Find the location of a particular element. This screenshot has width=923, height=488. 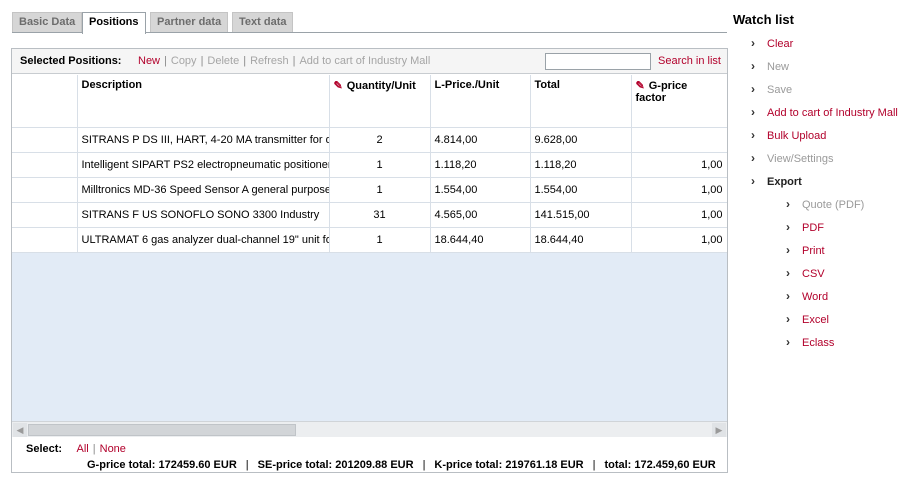

menu-save: › Save is located at coordinates (771, 89).